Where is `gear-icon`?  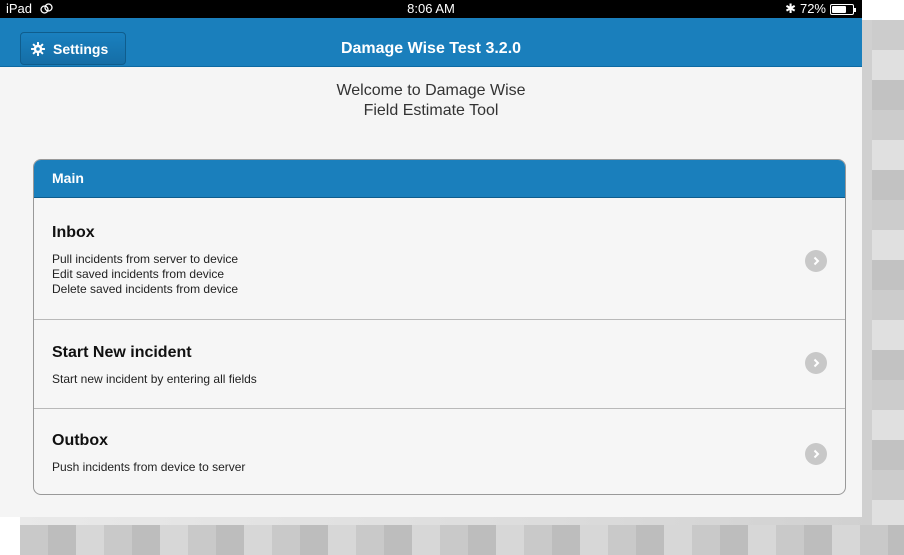
gear-icon is located at coordinates (38, 48).